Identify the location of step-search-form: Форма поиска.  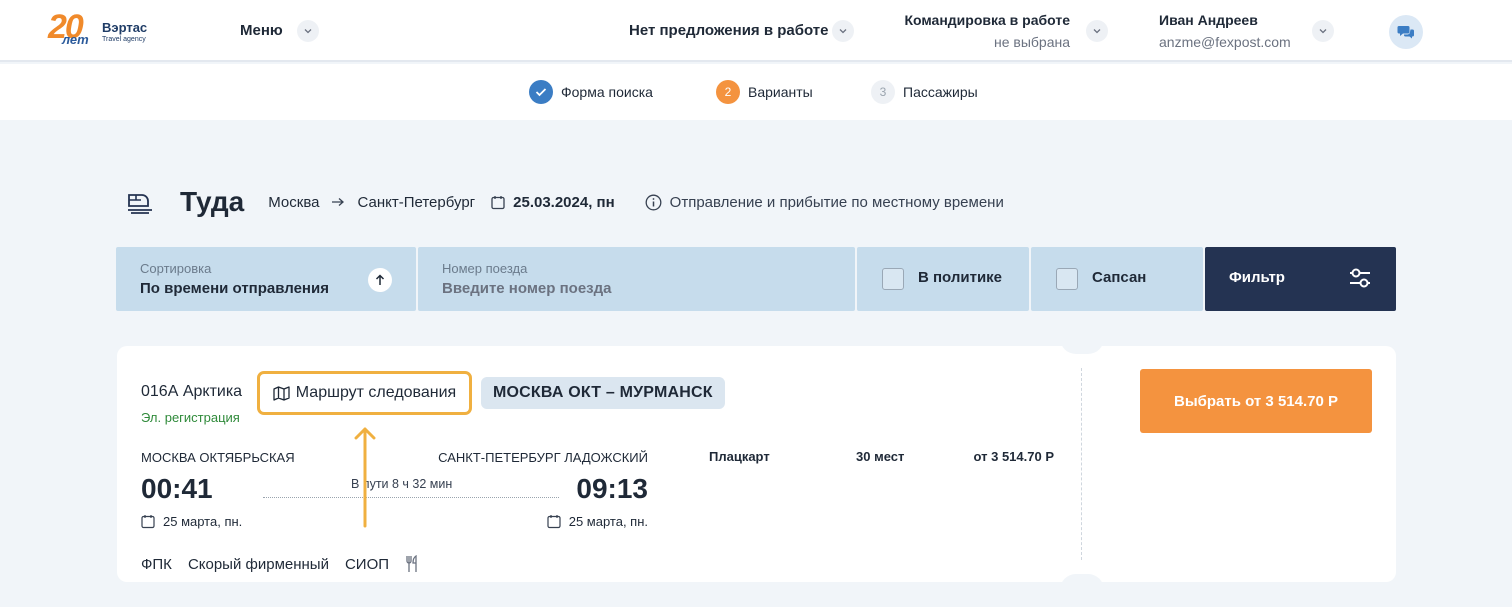
(591, 92).